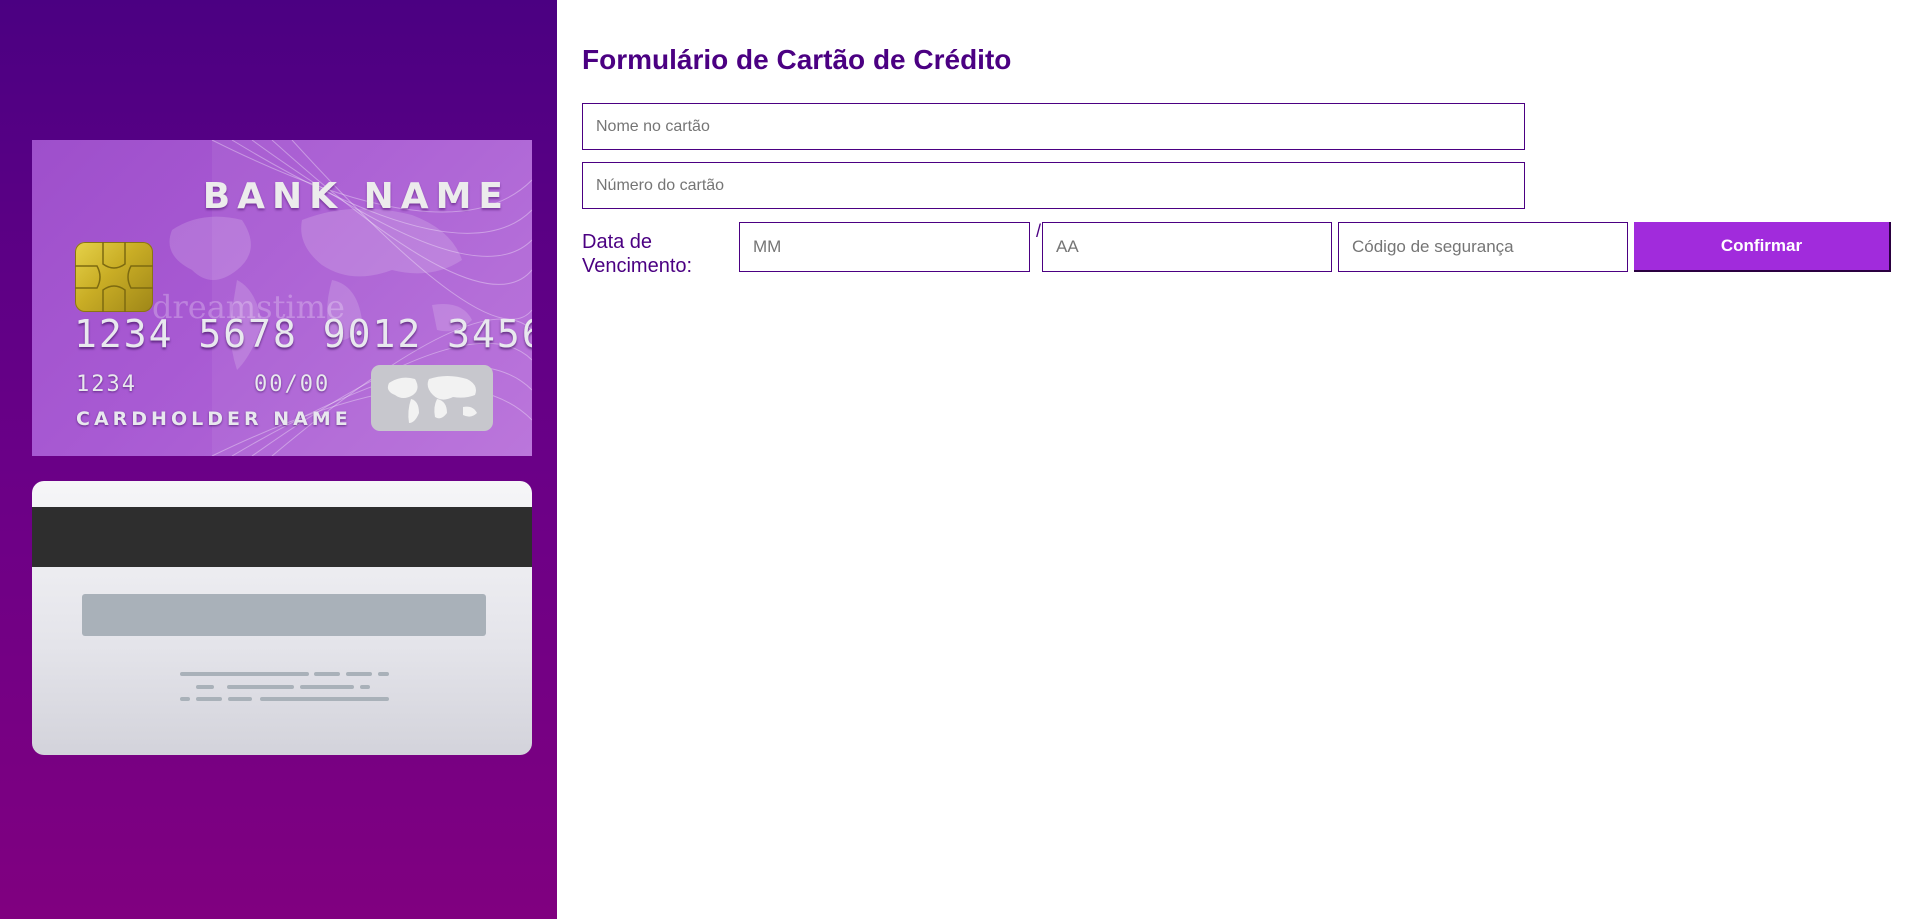 The image size is (1916, 919). What do you see at coordinates (797, 59) in the screenshot?
I see `page-title: Formulário de Cartão de Crédito` at bounding box center [797, 59].